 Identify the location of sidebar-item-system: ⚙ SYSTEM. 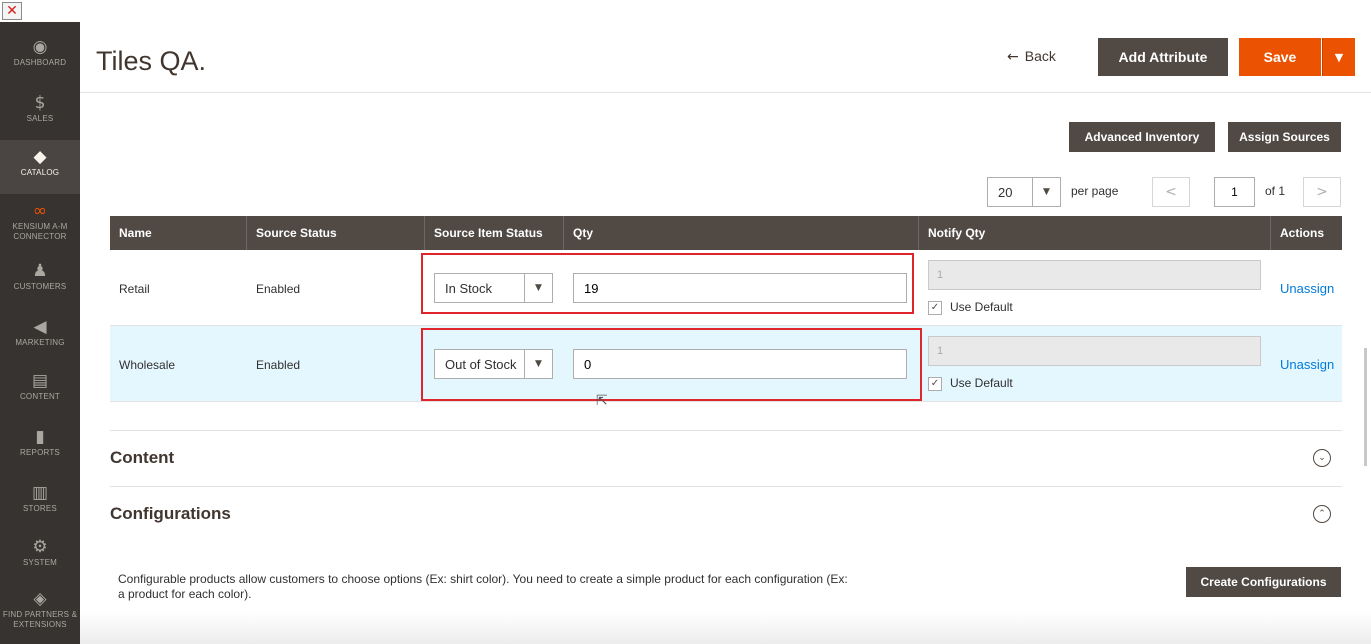
(40, 557).